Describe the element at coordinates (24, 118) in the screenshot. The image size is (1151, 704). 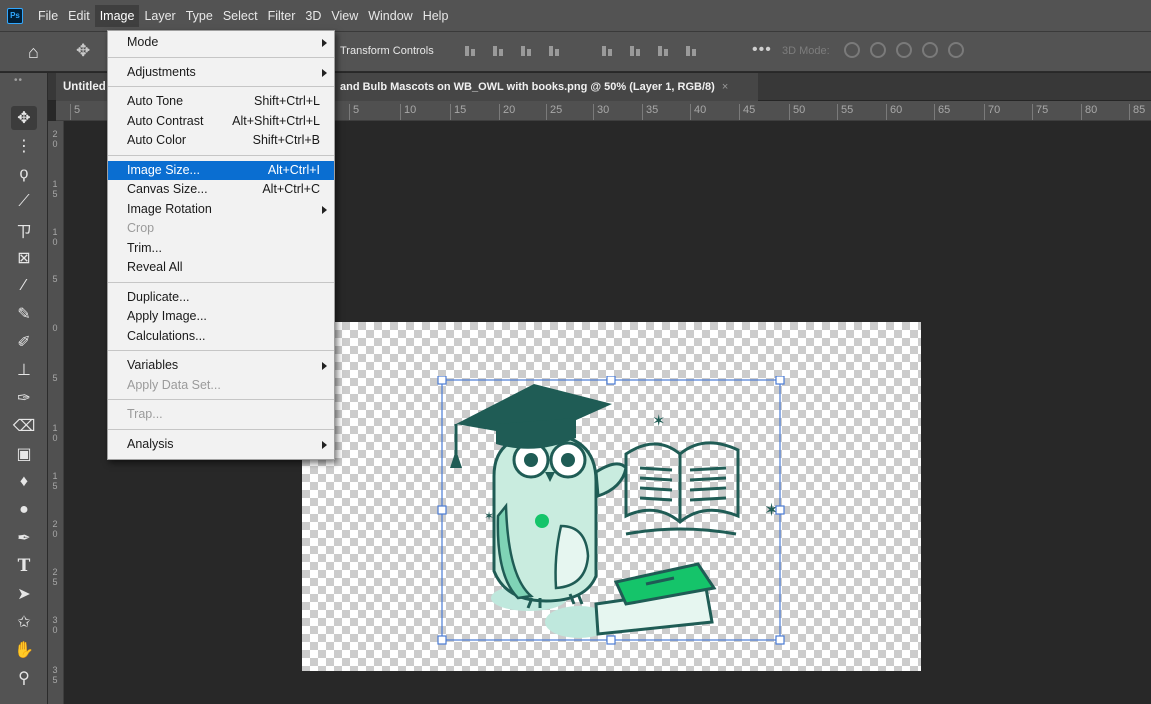
I see `move-tool-icon: ✥` at that location.